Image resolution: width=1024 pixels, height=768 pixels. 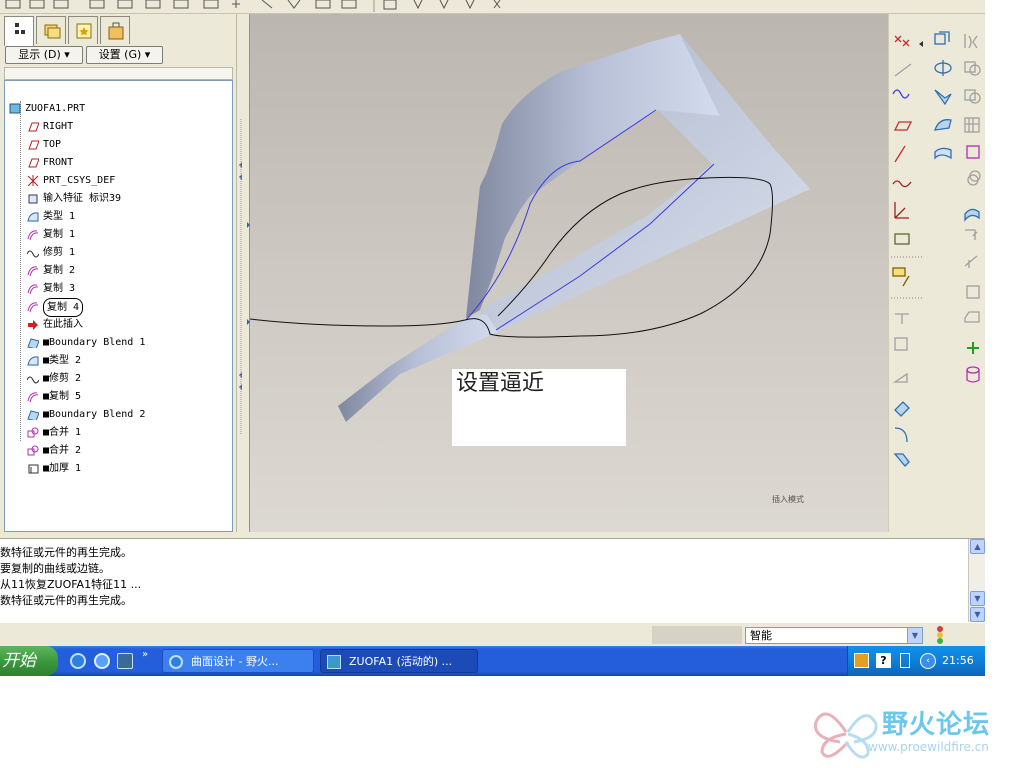 What do you see at coordinates (117, 162) in the screenshot?
I see `tree-item: FRONT` at bounding box center [117, 162].